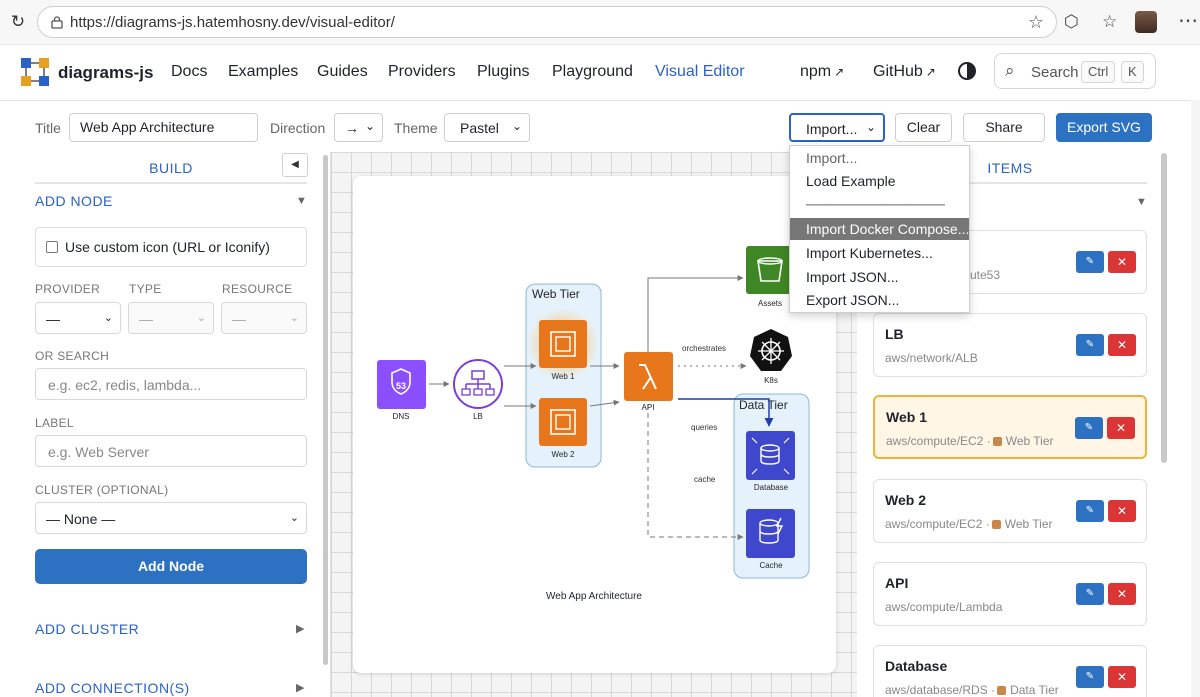  I want to click on node-dns: 53 DNS, so click(401, 390).